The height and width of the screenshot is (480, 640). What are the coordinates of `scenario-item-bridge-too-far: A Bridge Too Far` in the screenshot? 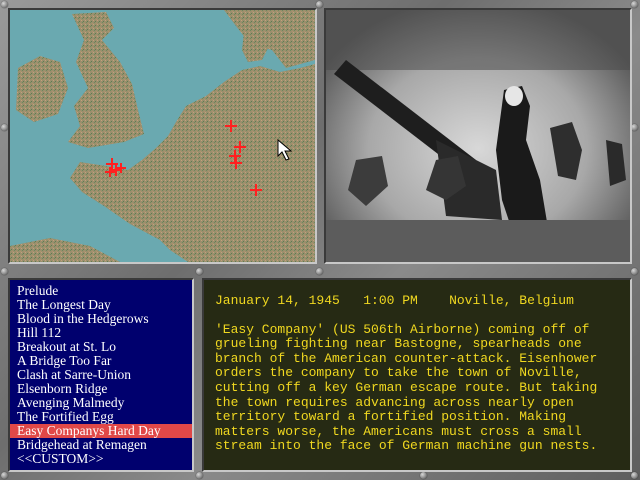 It's located at (101, 361).